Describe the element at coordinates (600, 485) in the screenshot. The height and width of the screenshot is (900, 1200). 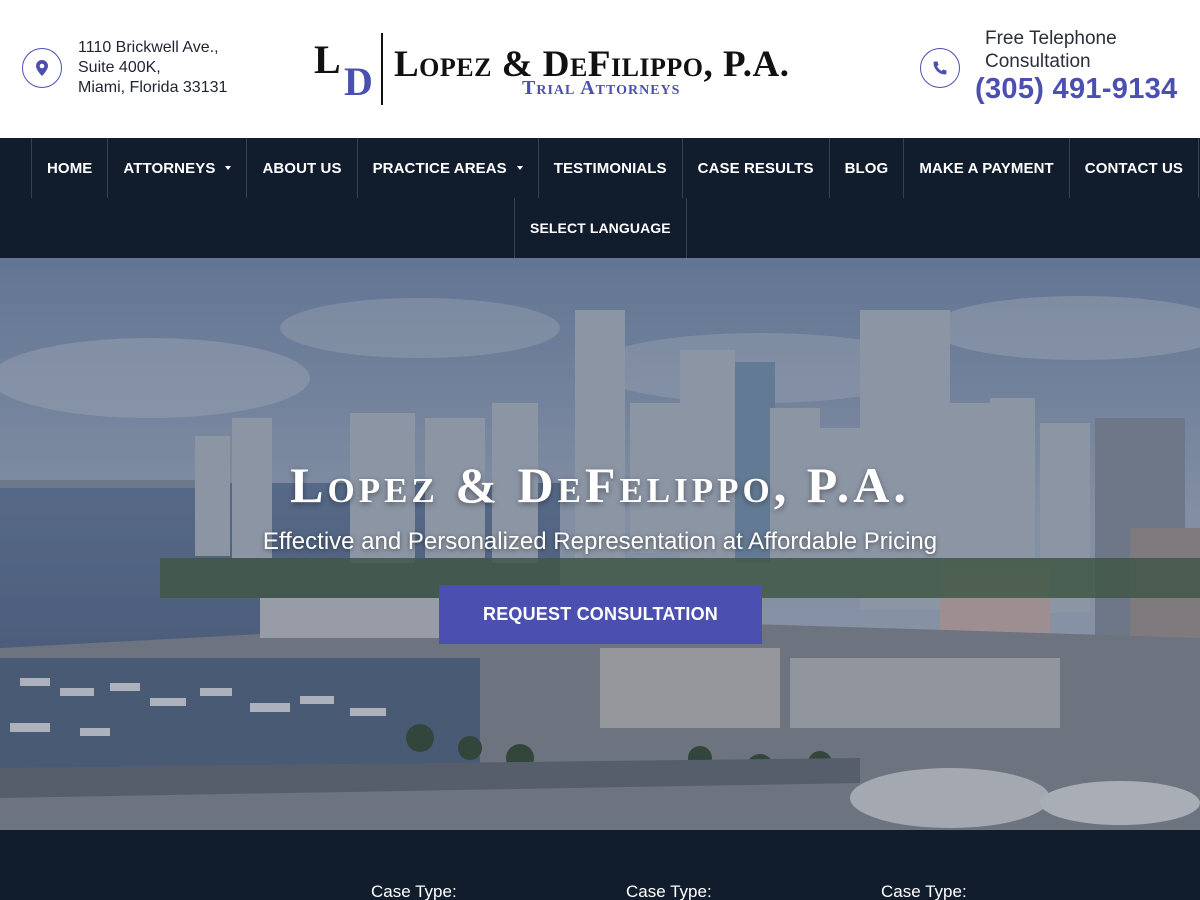
I see `hero-title: Lopez & DeFelippo, P.A.` at that location.